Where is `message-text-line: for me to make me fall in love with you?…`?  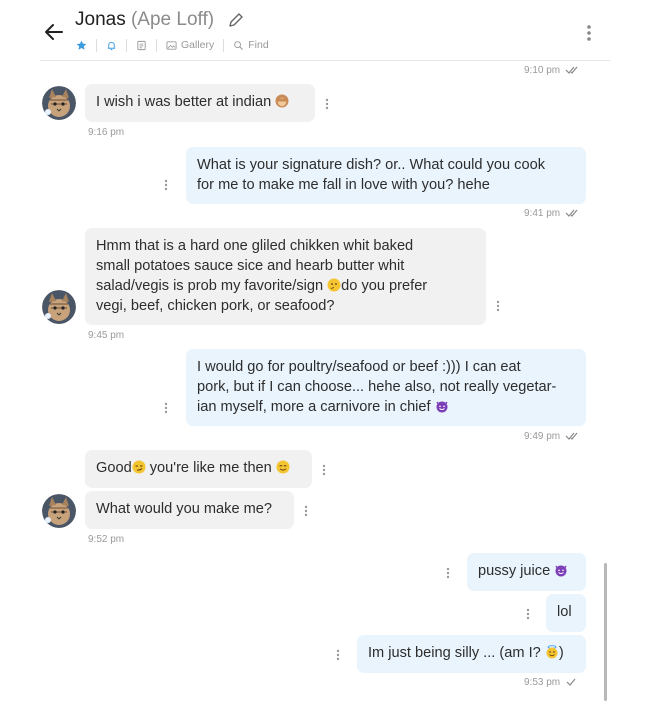
message-text-line: for me to make me fall in love with you?… is located at coordinates (343, 185).